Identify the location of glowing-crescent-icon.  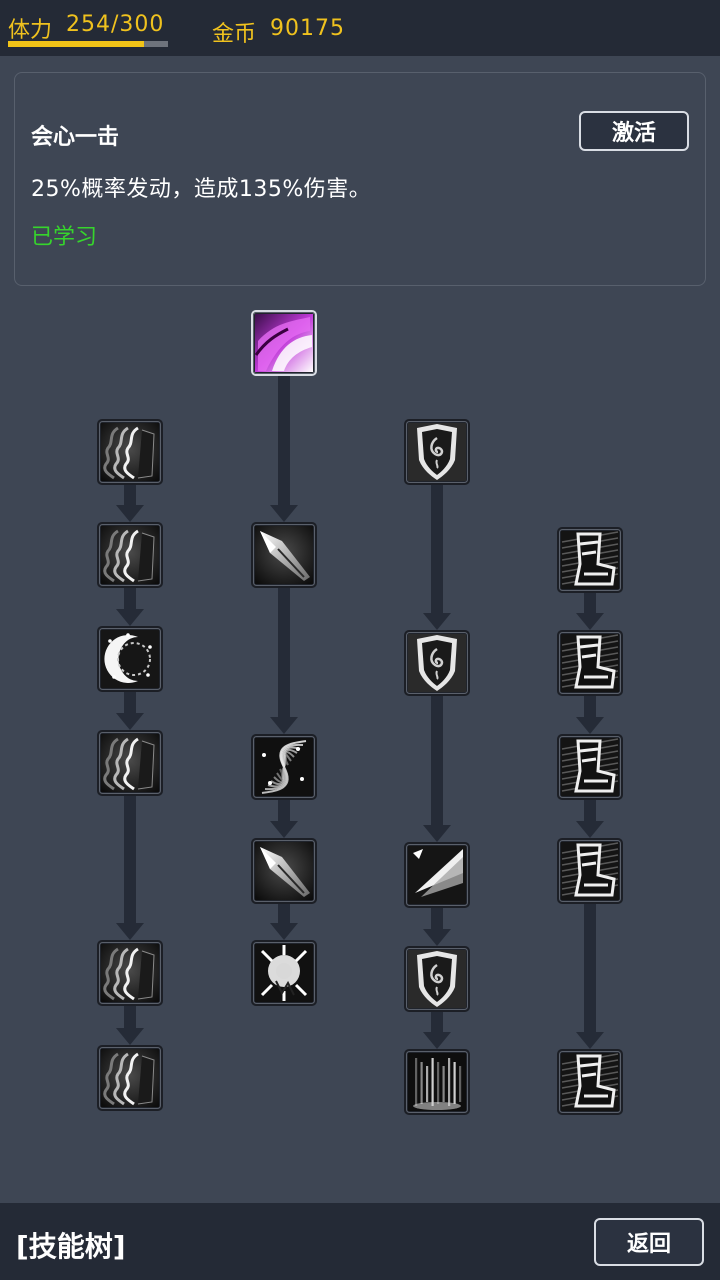
(130, 659).